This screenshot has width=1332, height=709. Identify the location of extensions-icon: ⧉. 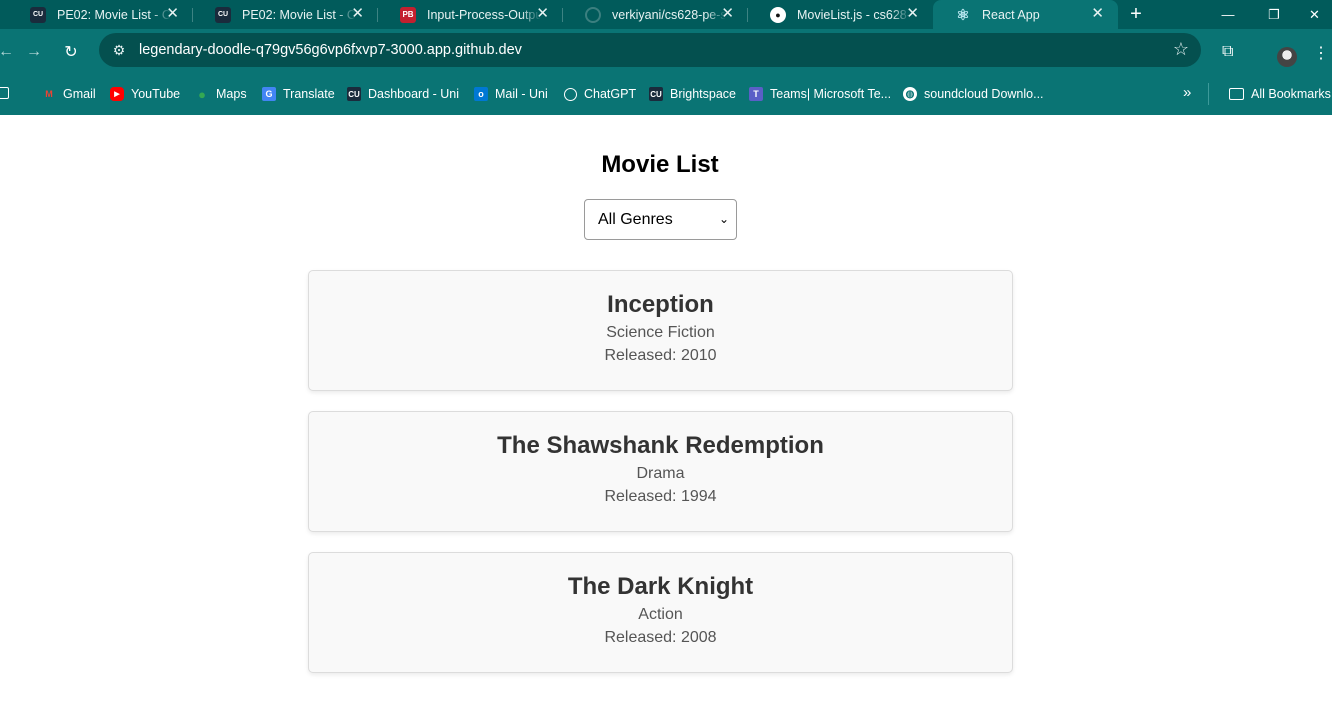
(1227, 52).